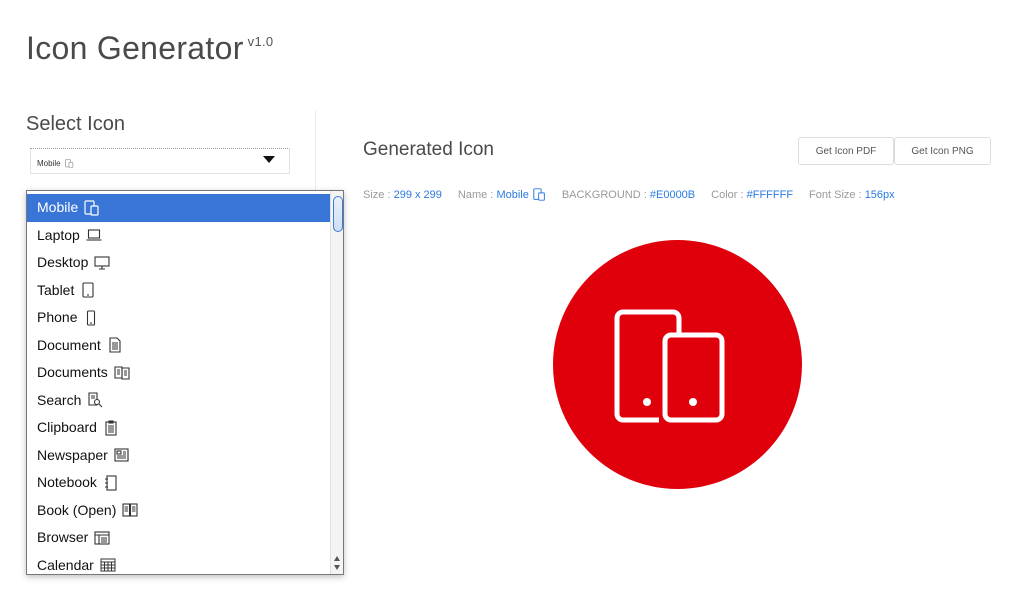 This screenshot has width=1024, height=600. Describe the element at coordinates (63, 262) in the screenshot. I see `option-label: Desktop` at that location.